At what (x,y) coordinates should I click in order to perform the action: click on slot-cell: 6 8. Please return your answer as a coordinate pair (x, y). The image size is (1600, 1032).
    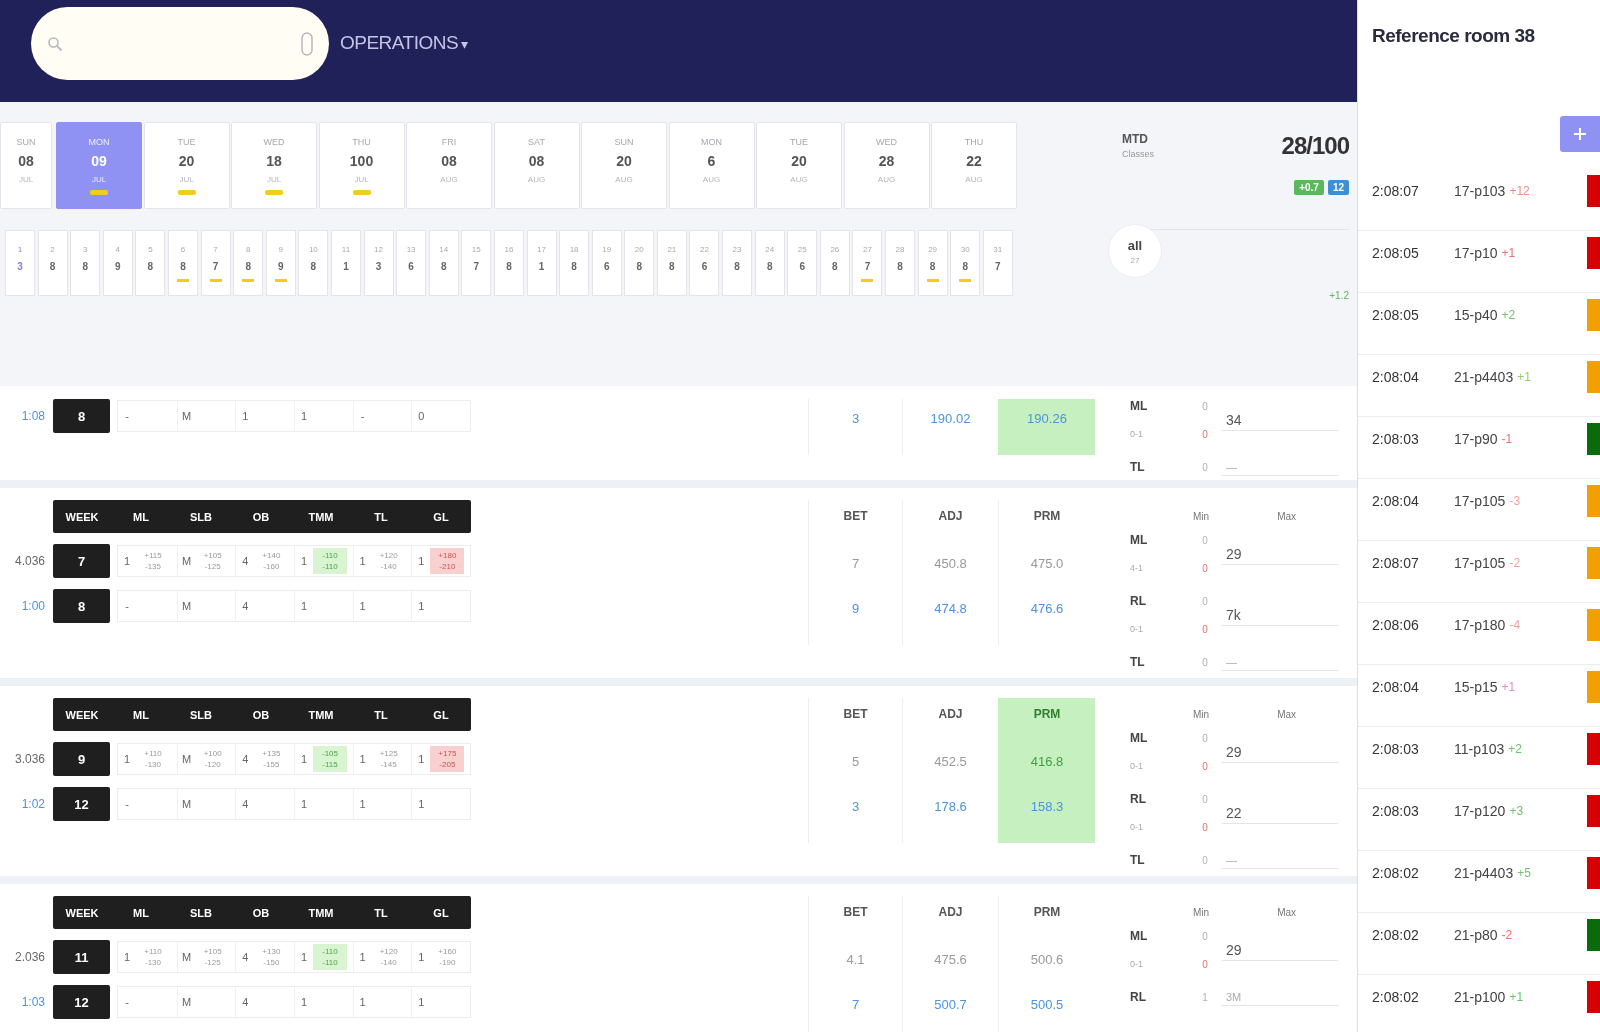
    Looking at the image, I should click on (182, 263).